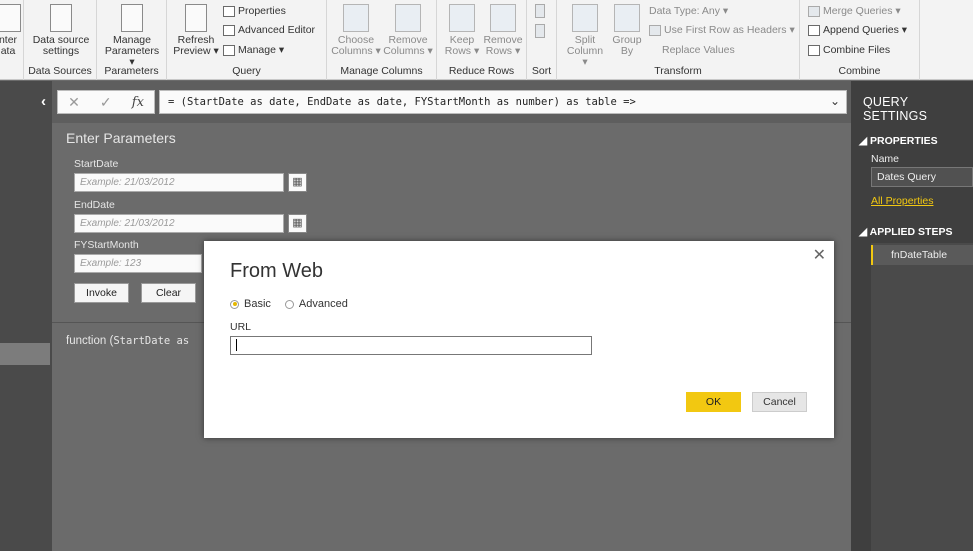 This screenshot has width=973, height=551. Describe the element at coordinates (253, 50) in the screenshot. I see `manage-button: Manage ▾` at that location.